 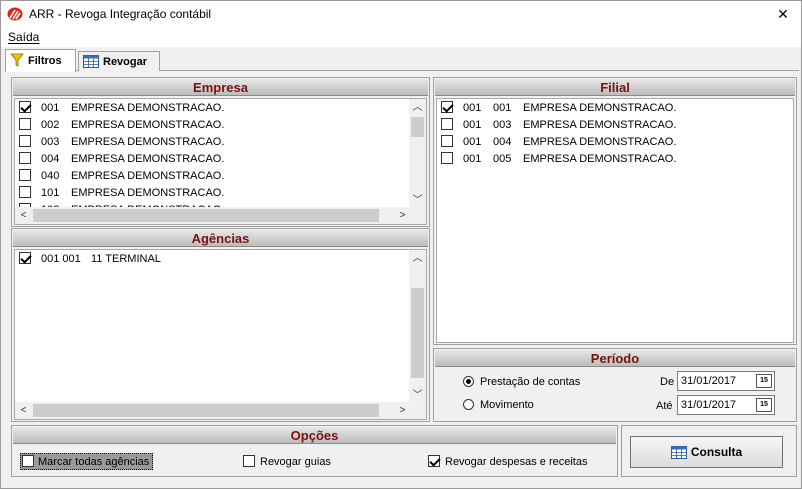 I want to click on consulta-label: Consulta, so click(x=716, y=452).